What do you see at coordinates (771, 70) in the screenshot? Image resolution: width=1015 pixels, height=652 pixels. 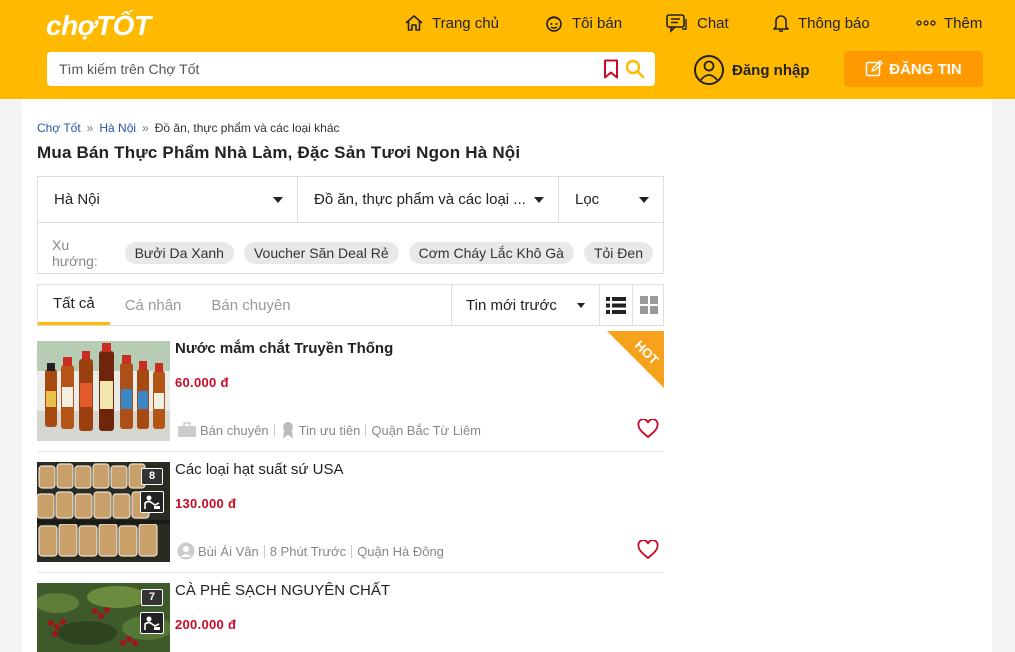 I see `login-label: Đăng nhập` at bounding box center [771, 70].